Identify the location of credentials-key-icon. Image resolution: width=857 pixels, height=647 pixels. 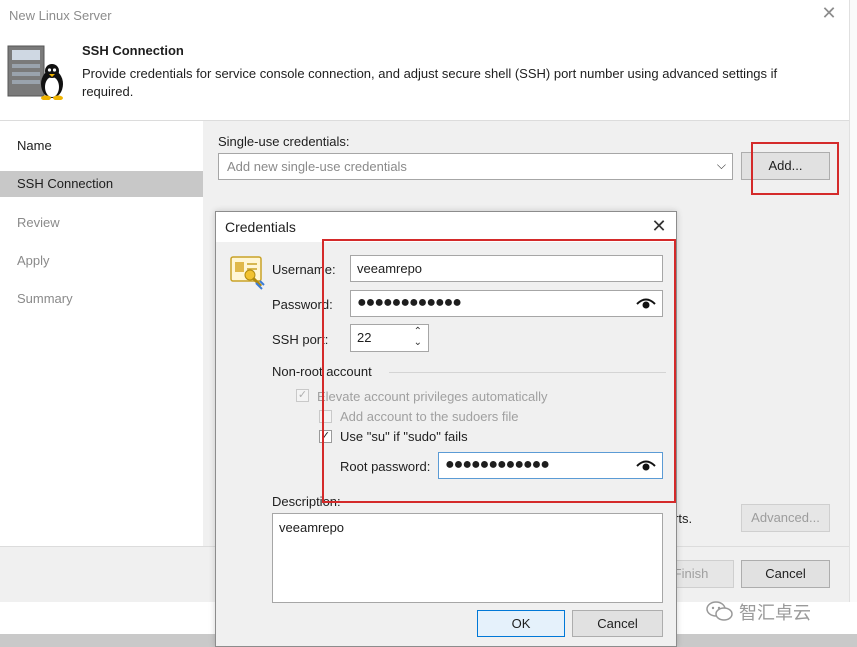
(247, 273).